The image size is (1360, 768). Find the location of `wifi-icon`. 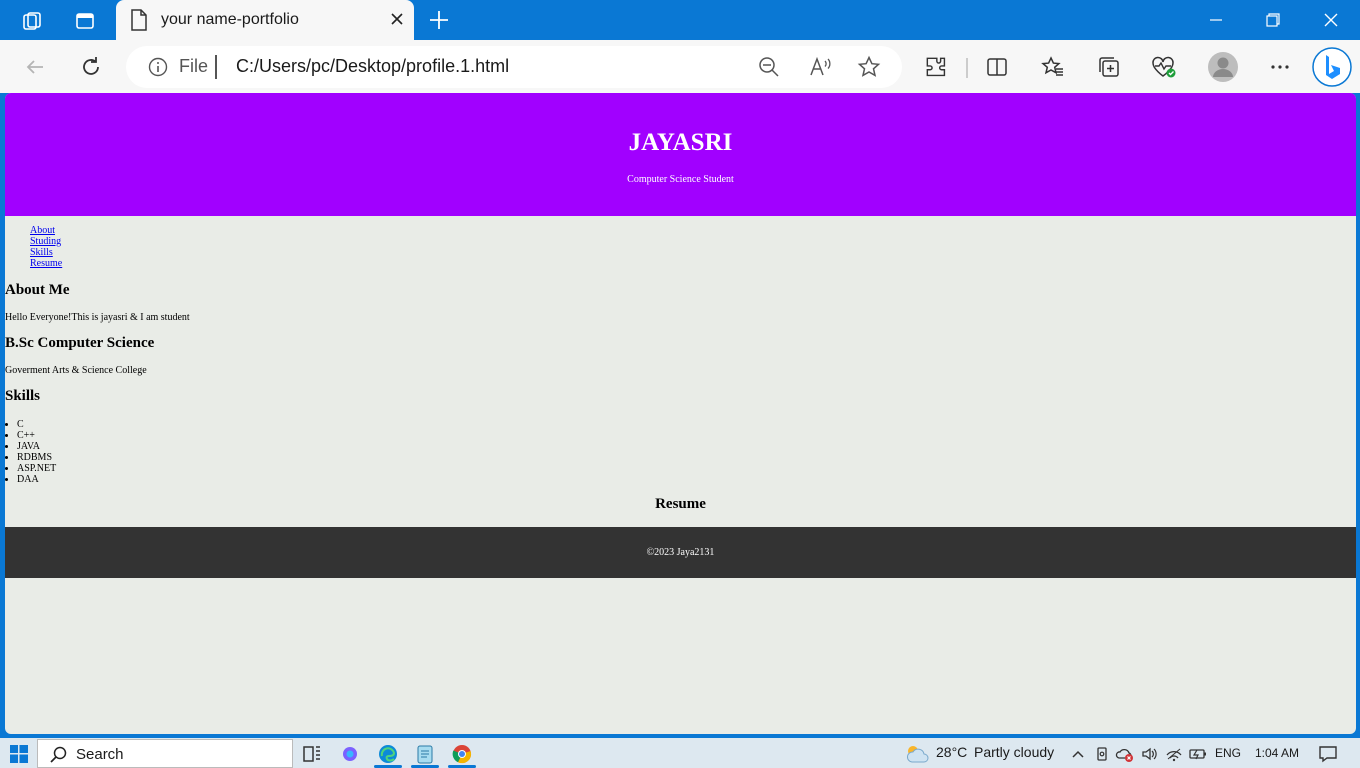

wifi-icon is located at coordinates (1174, 754).